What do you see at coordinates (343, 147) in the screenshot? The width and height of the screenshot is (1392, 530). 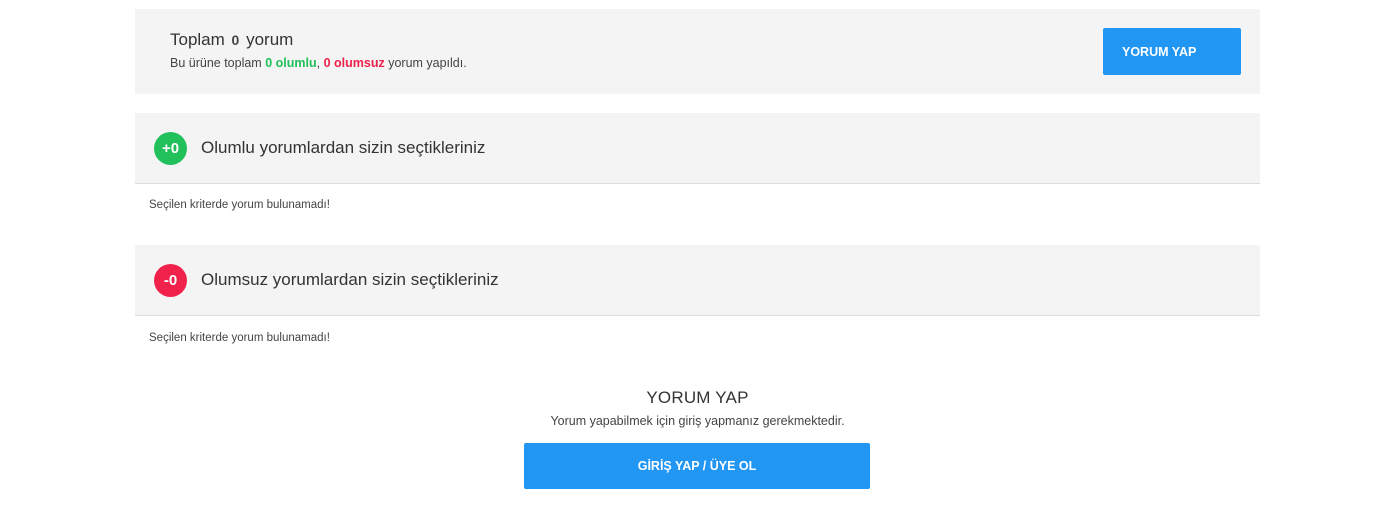 I see `positive-section-title: Olumlu yorumlardan sizin seçtikleriniz` at bounding box center [343, 147].